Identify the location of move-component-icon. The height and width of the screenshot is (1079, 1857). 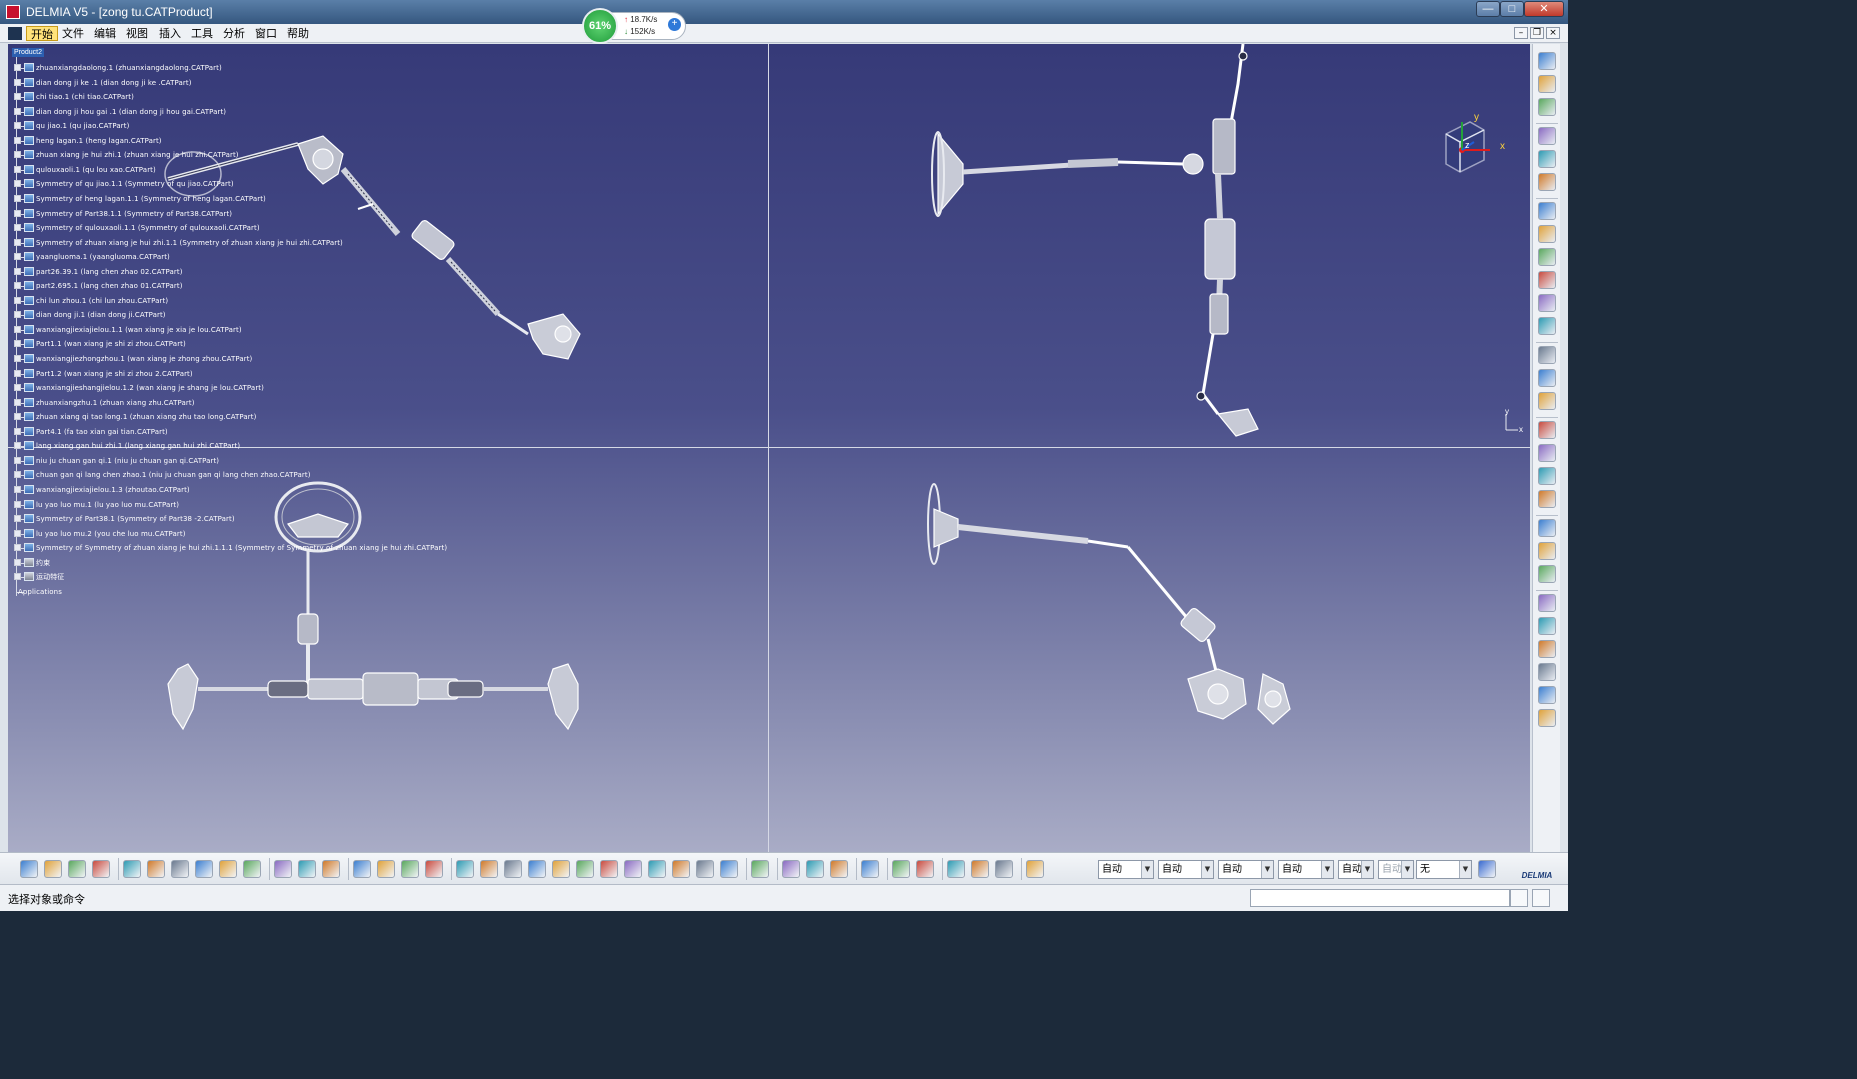
(1547, 234).